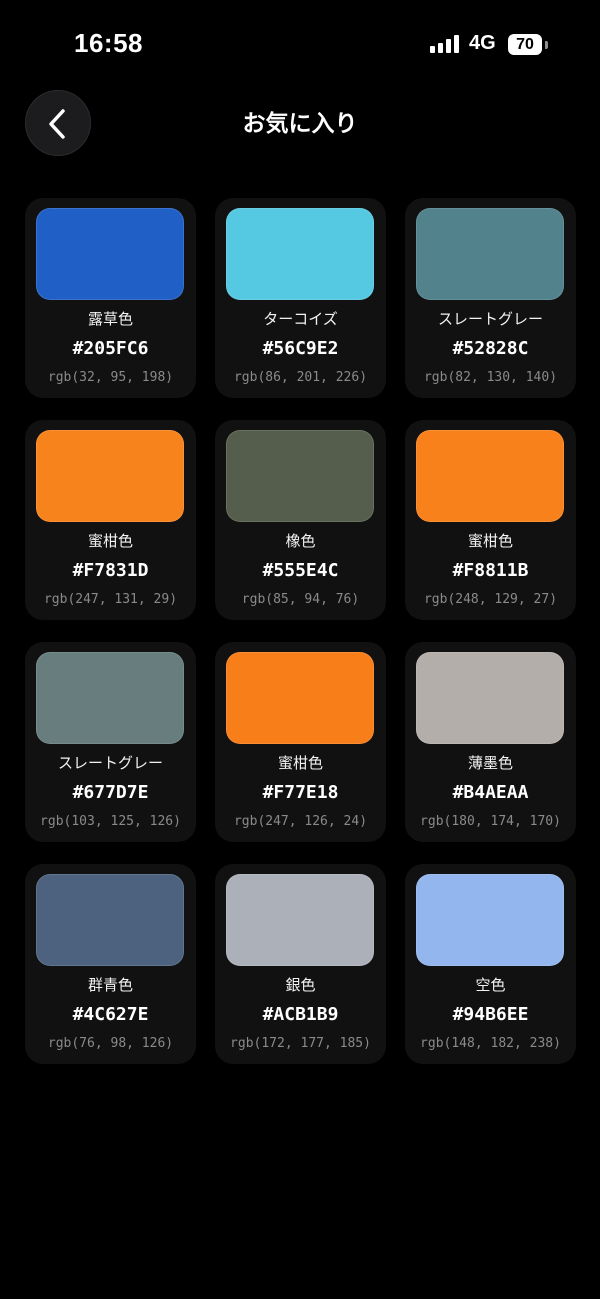  I want to click on status-time: 16:58, so click(108, 43).